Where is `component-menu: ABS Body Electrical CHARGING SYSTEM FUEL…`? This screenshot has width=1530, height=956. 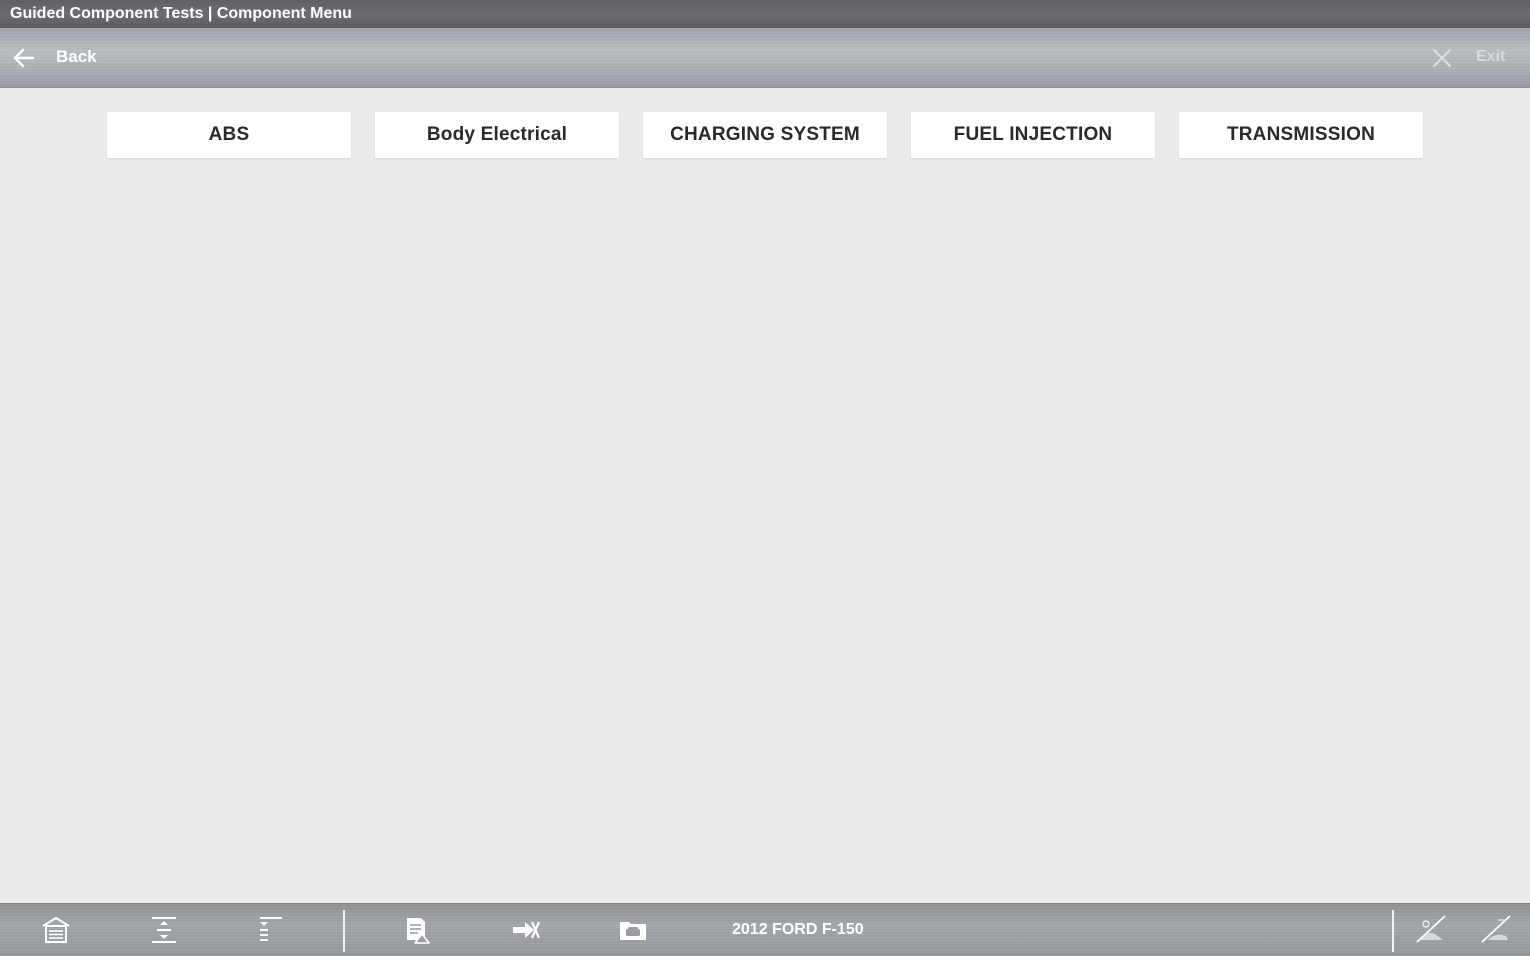
component-menu: ABS Body Electrical CHARGING SYSTEM FUEL… is located at coordinates (765, 135).